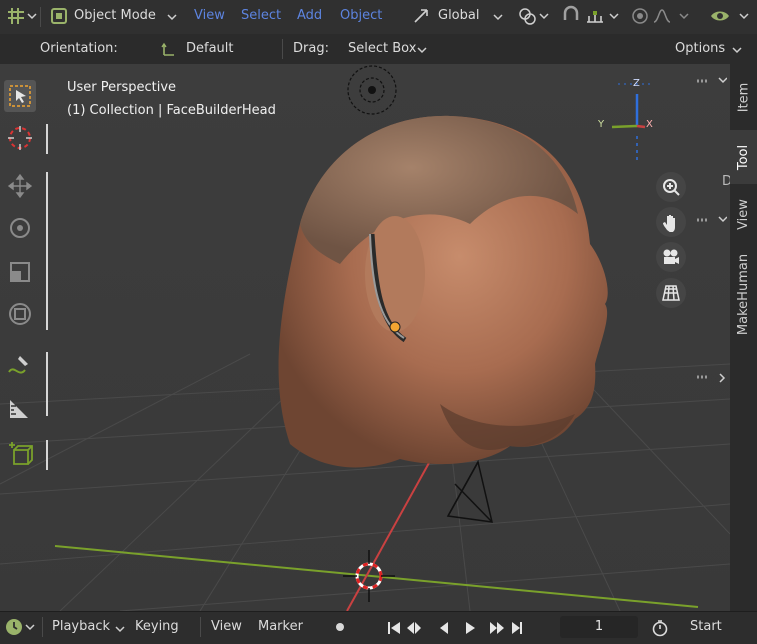 This screenshot has width=757, height=644. I want to click on select-box-tool, so click(20, 96).